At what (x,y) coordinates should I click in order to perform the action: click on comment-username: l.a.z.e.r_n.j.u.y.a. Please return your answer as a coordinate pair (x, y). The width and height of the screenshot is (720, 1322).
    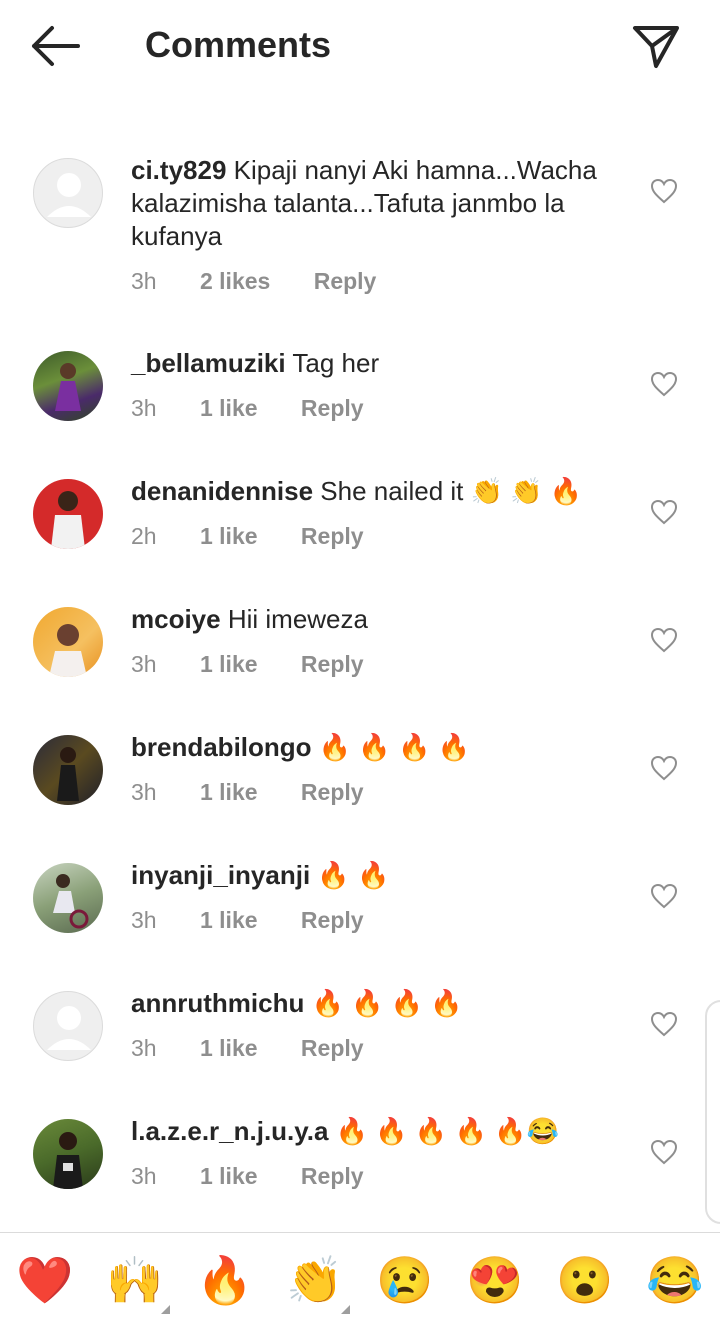
    Looking at the image, I should click on (230, 1131).